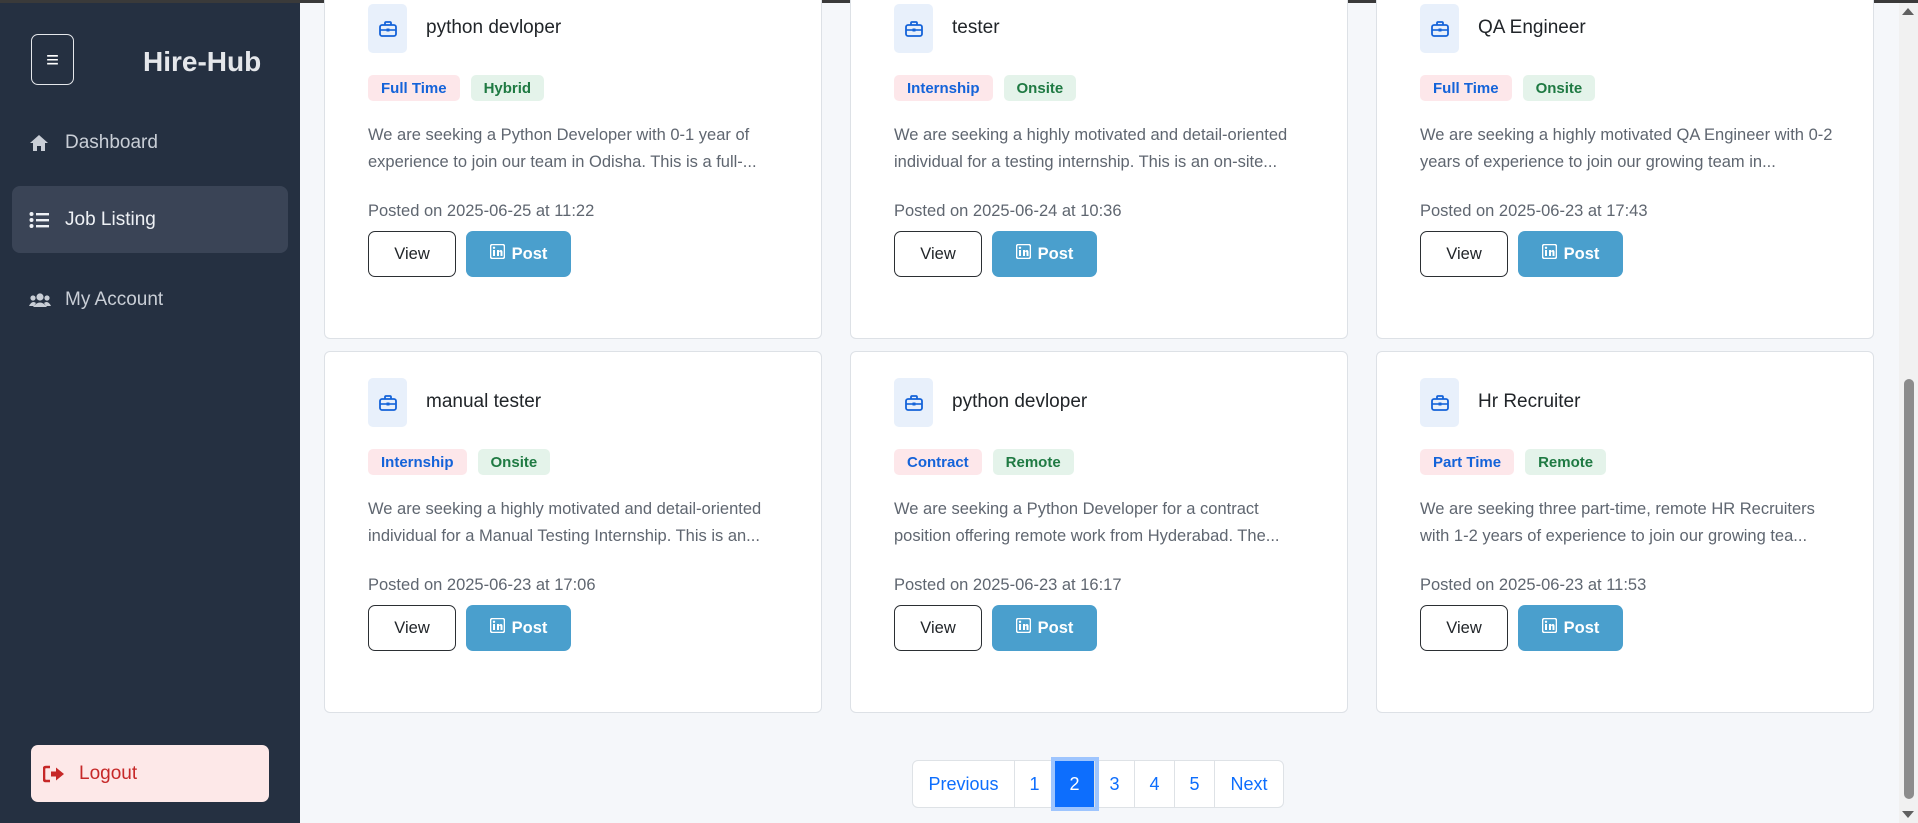 The image size is (1918, 823). Describe the element at coordinates (1075, 784) in the screenshot. I see `pagination-page-2: 2` at that location.